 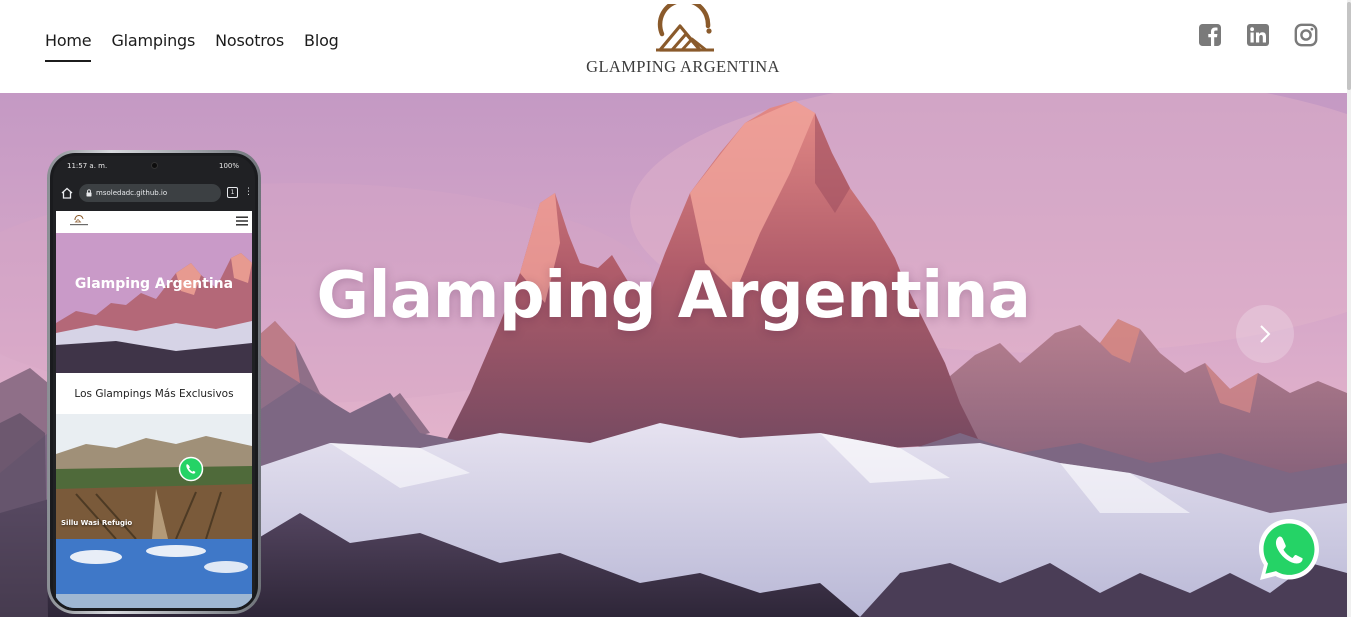 I want to click on more-vert-icon: ⋮, so click(x=248, y=192).